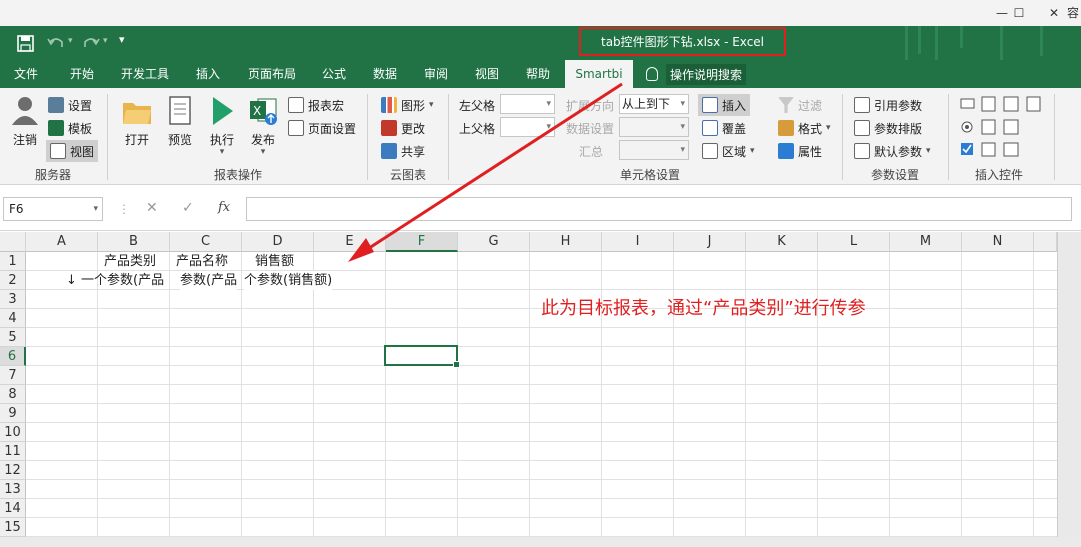 Image resolution: width=1081 pixels, height=547 pixels. Describe the element at coordinates (263, 126) in the screenshot. I see `publish-button: X 发布 ▾` at that location.